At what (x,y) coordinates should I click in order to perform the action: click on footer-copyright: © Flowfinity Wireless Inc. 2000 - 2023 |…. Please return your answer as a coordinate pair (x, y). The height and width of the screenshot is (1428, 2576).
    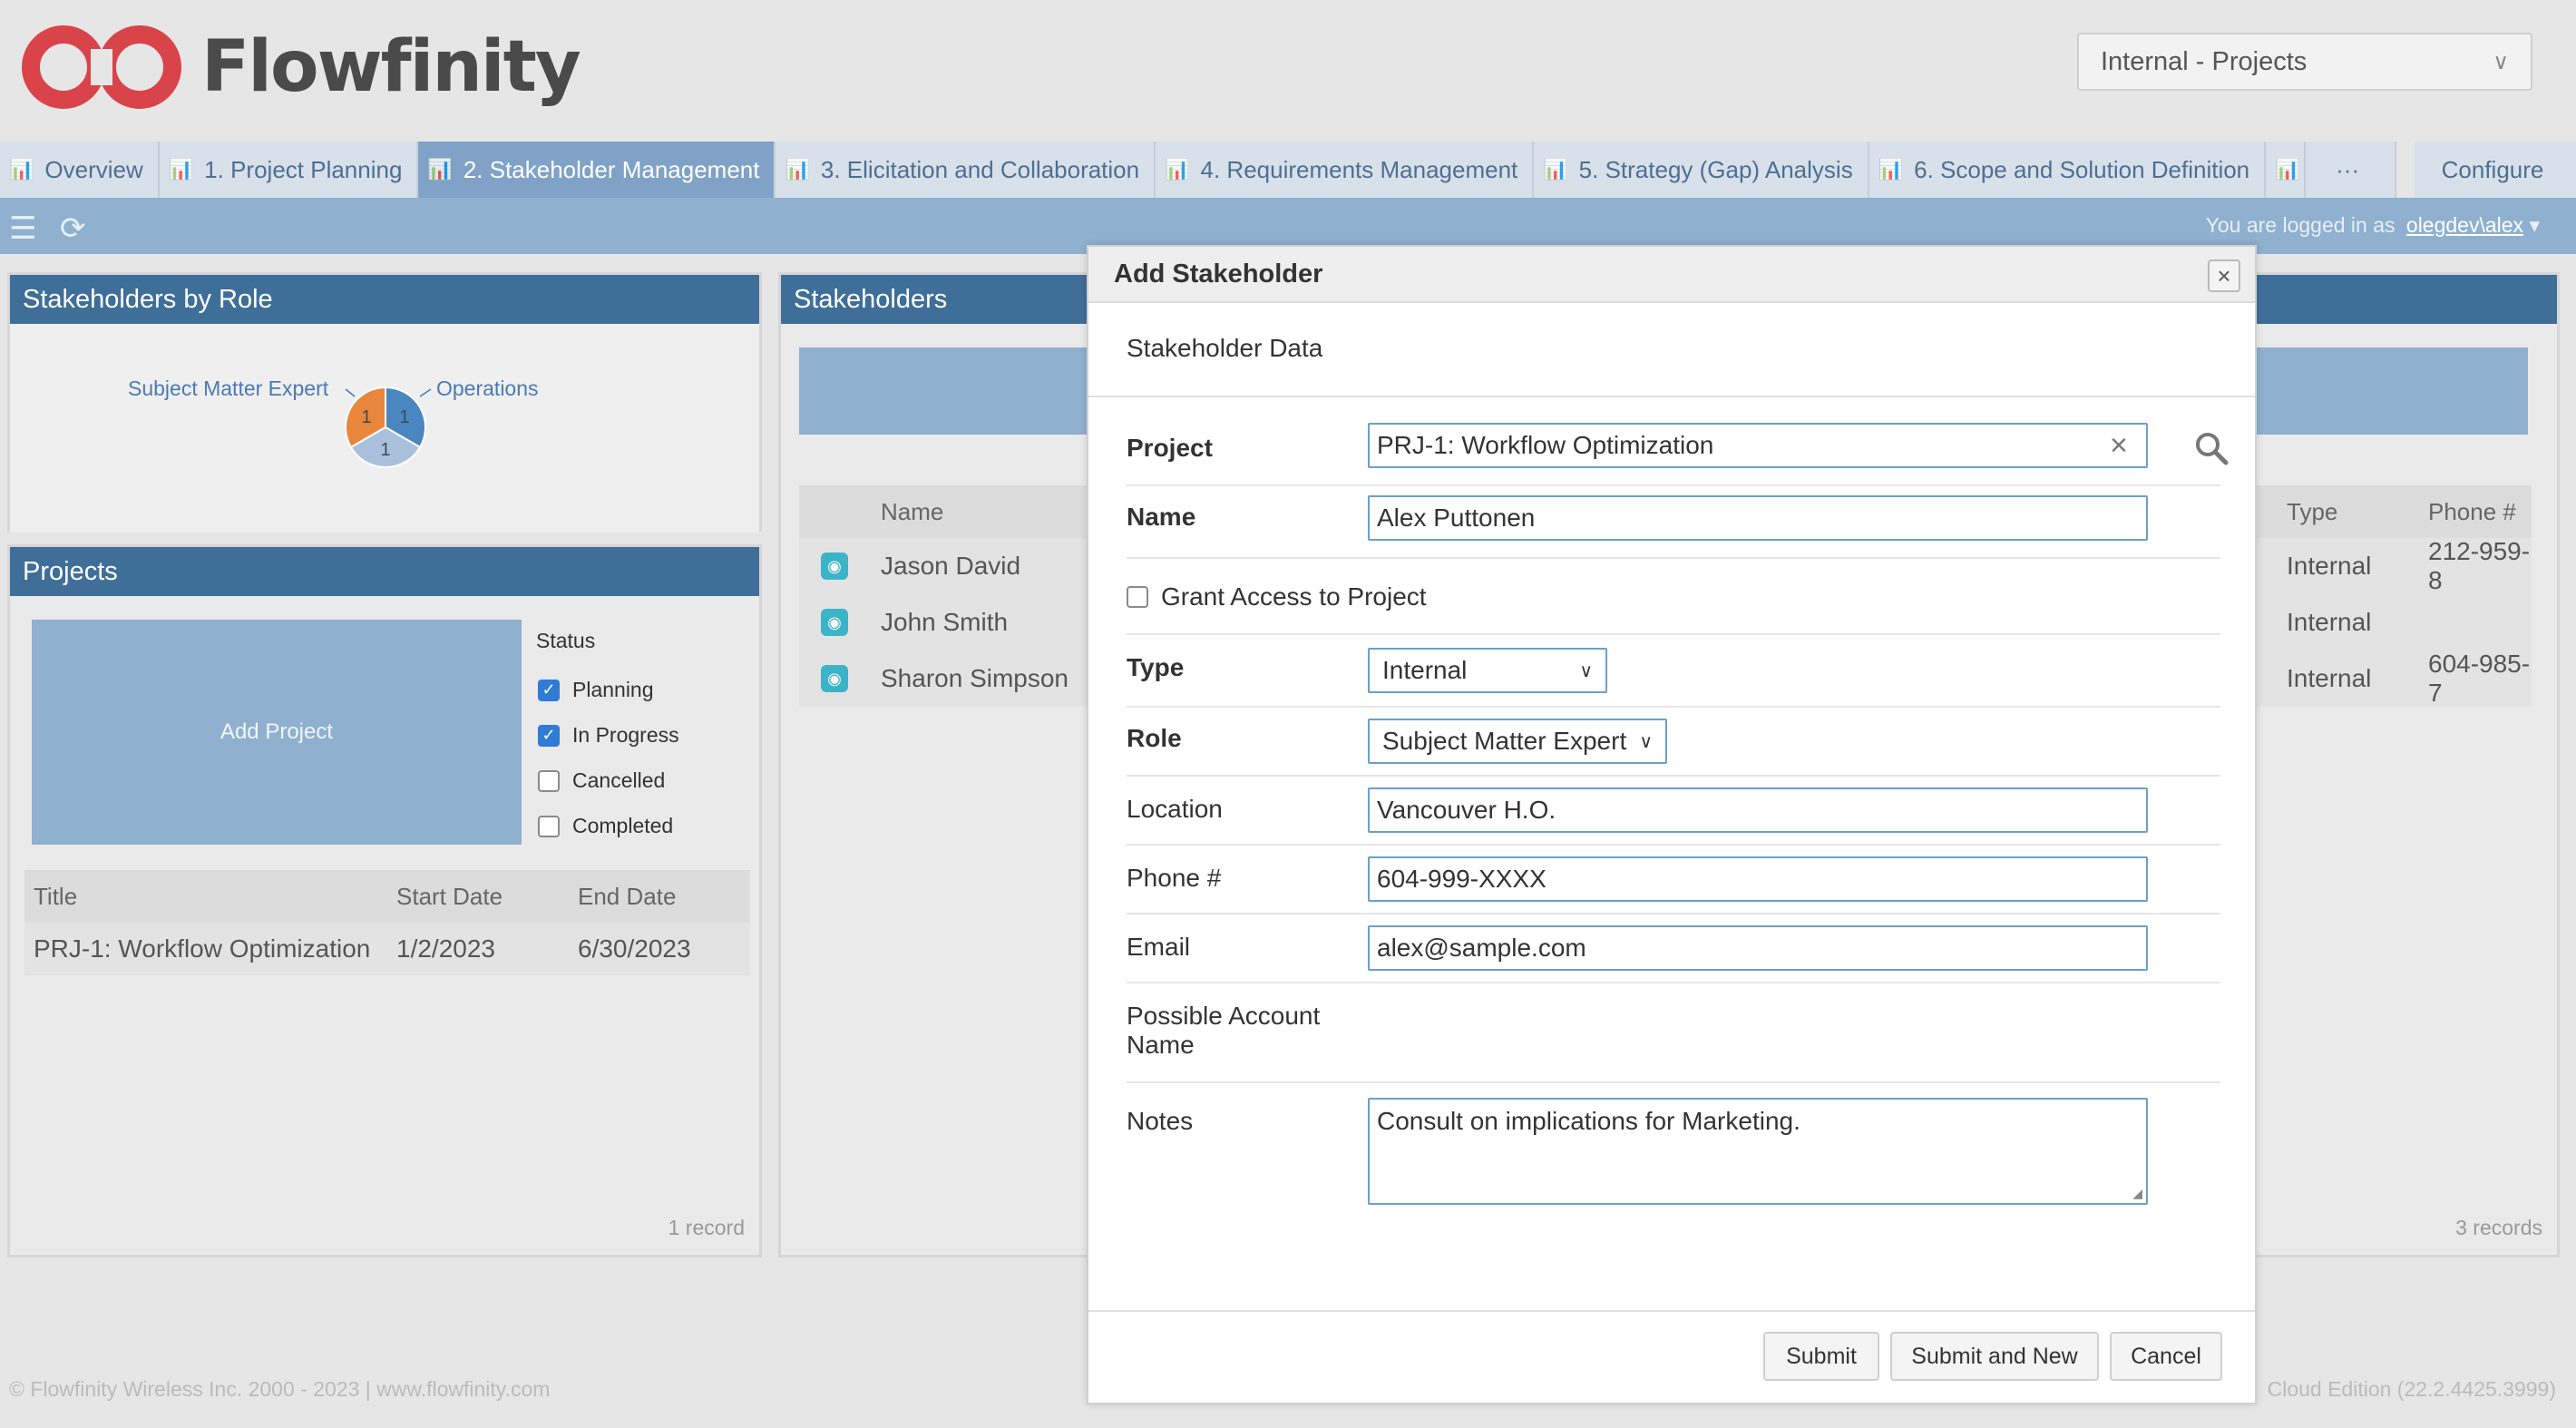
    Looking at the image, I should click on (280, 1389).